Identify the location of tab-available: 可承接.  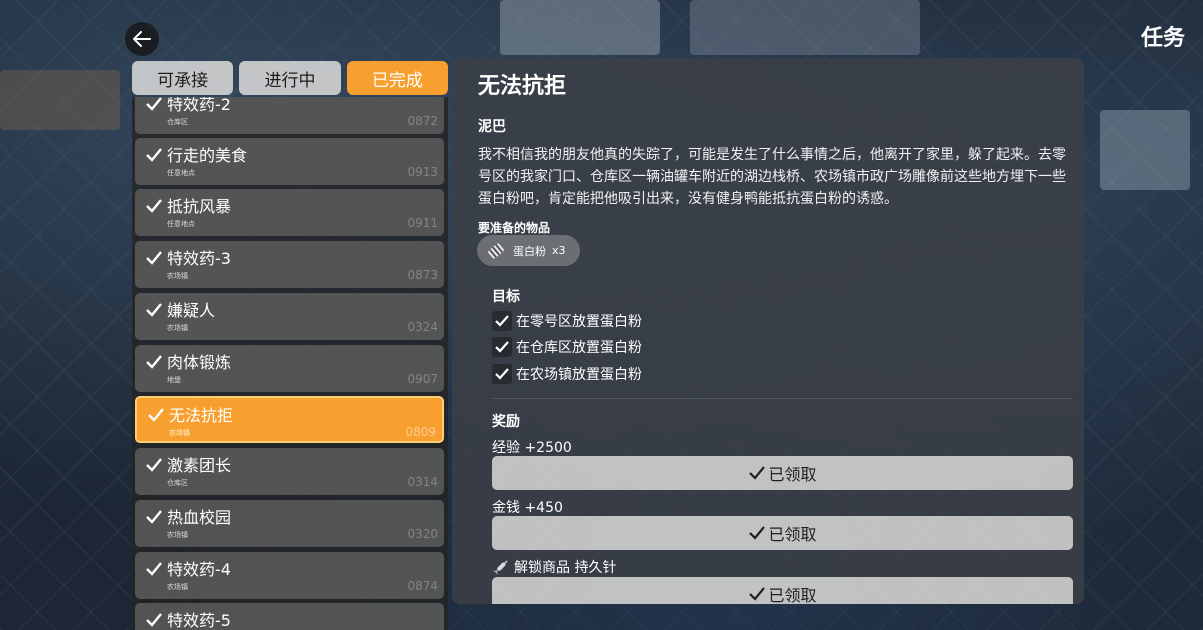
(183, 78).